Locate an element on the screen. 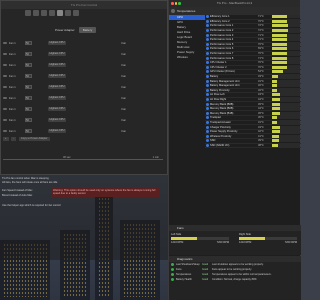 Image resolution: width=320 pixels, height=300 pixels. zoom-icon is located at coordinates (179, 3).